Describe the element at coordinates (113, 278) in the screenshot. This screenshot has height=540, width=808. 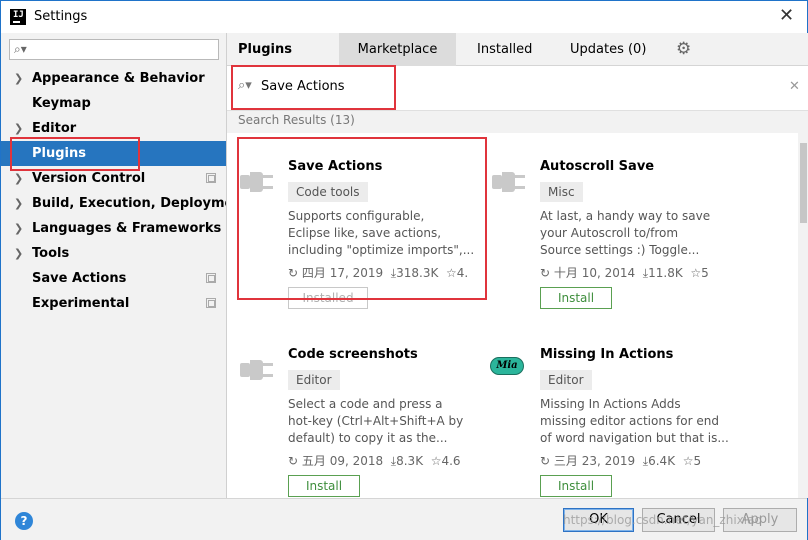
I see `sidebar-item-save-actions: Save Actions` at that location.